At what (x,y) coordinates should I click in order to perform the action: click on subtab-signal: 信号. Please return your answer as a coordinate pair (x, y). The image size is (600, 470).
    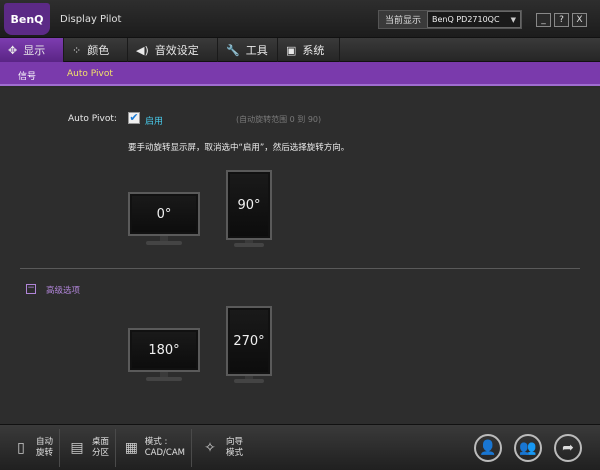
    Looking at the image, I should click on (27, 75).